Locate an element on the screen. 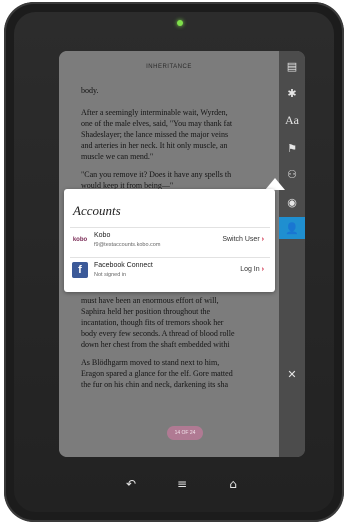  kobo-logo-icon: kobo is located at coordinates (80, 240).